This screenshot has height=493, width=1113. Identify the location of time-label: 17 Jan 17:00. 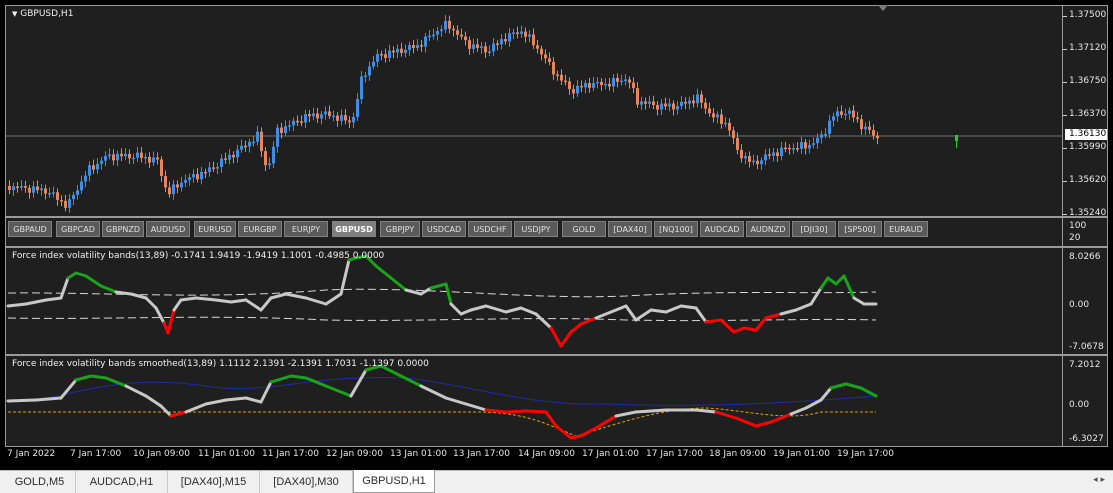
(674, 454).